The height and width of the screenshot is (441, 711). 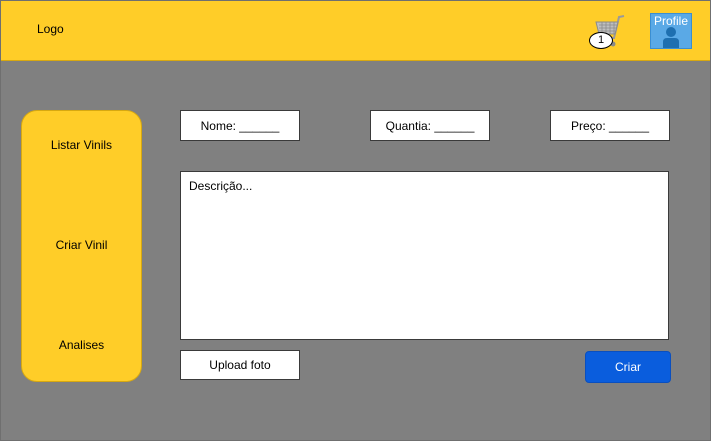 What do you see at coordinates (81, 145) in the screenshot?
I see `sidebar-item-listar-vinils: Listar Vinils` at bounding box center [81, 145].